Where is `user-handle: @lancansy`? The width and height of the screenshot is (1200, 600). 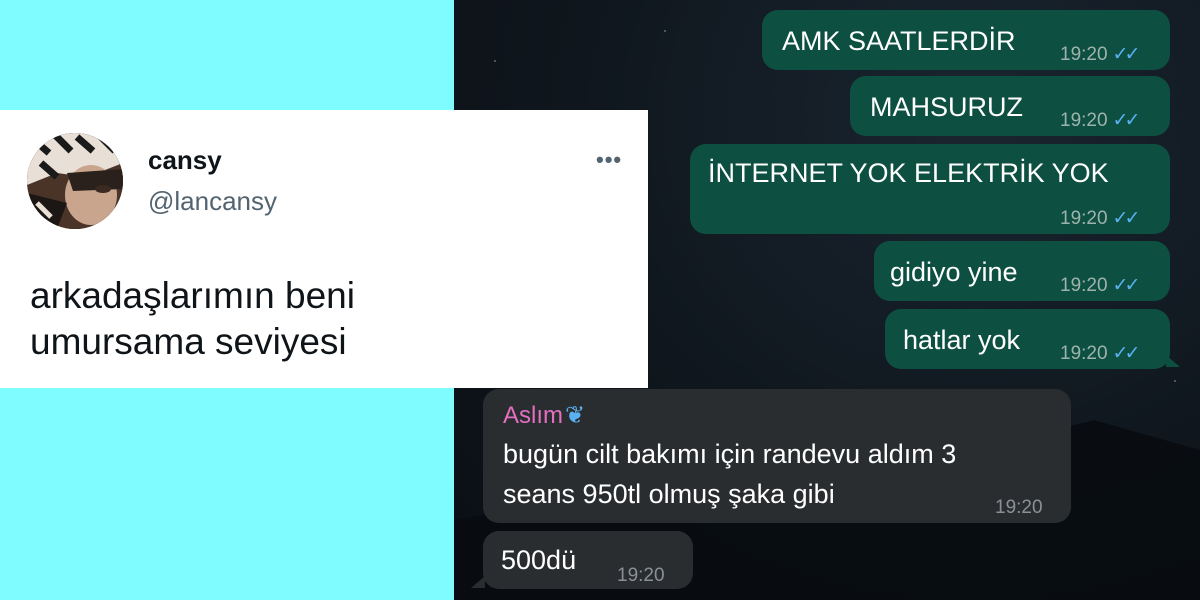 user-handle: @lancansy is located at coordinates (212, 201).